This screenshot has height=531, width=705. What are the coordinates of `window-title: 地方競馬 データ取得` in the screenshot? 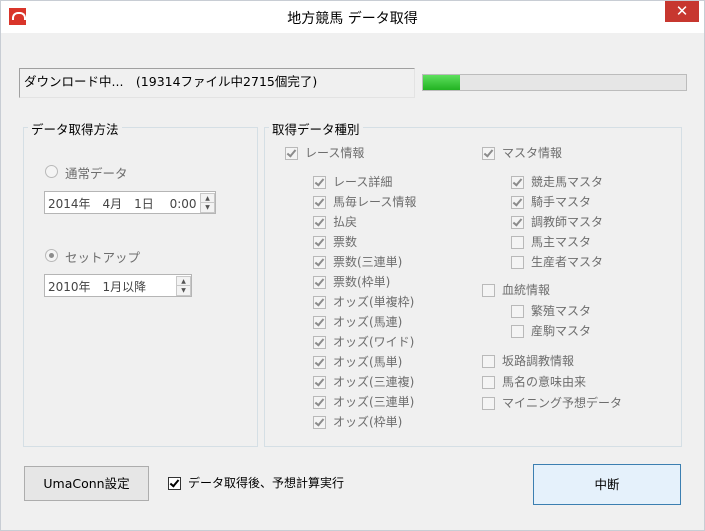 It's located at (352, 19).